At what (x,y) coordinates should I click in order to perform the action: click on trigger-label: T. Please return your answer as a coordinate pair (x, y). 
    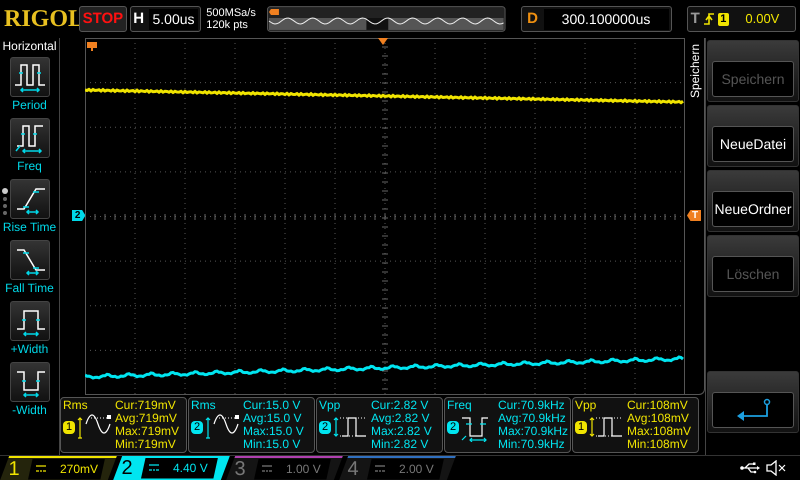
    Looking at the image, I should click on (695, 18).